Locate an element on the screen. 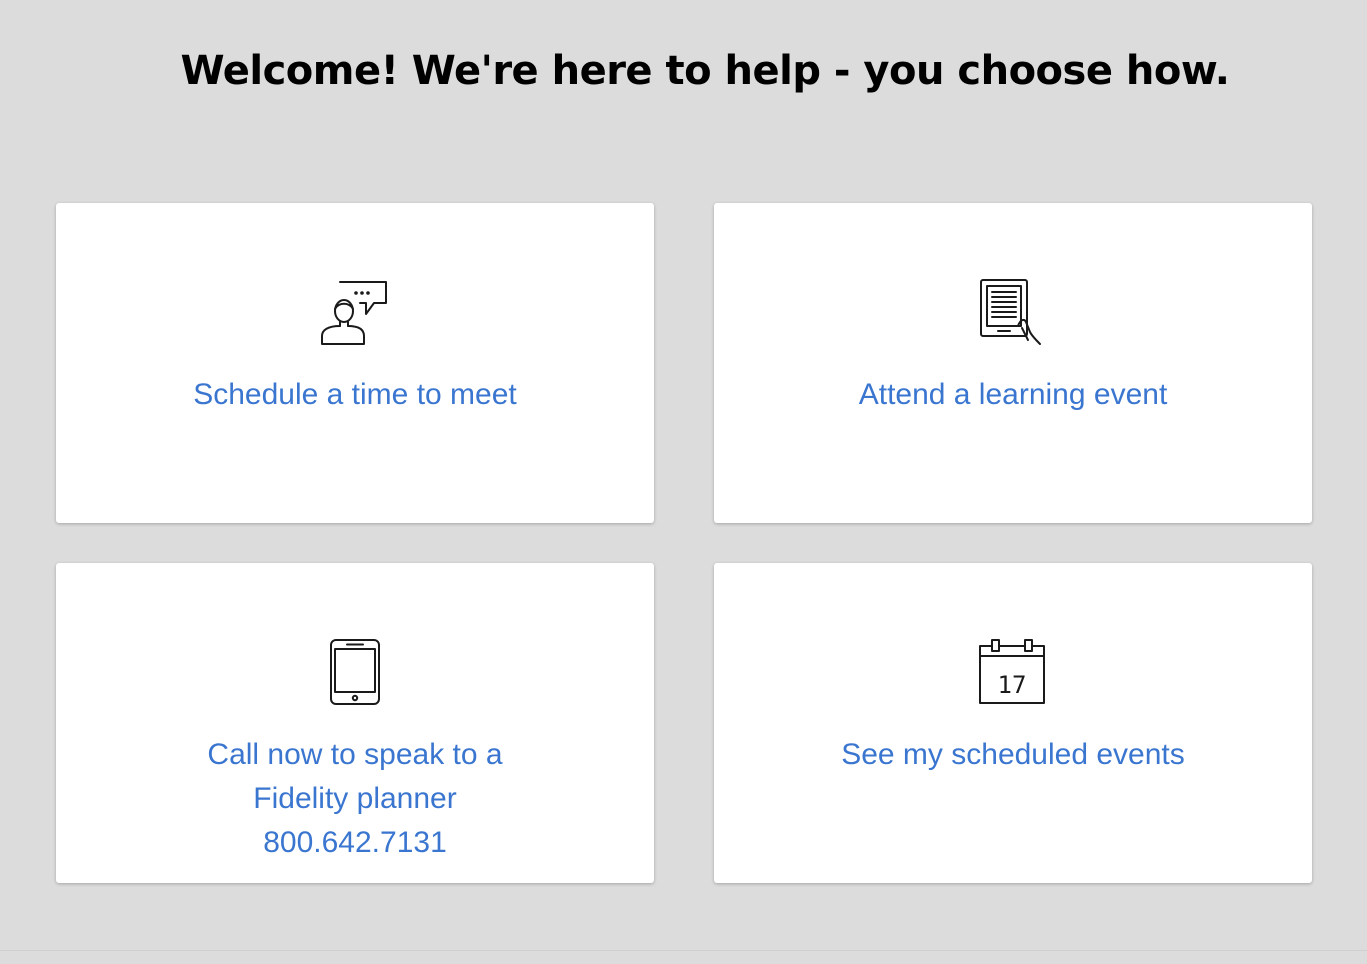  calendar-icon: 17 is located at coordinates (1013, 673).